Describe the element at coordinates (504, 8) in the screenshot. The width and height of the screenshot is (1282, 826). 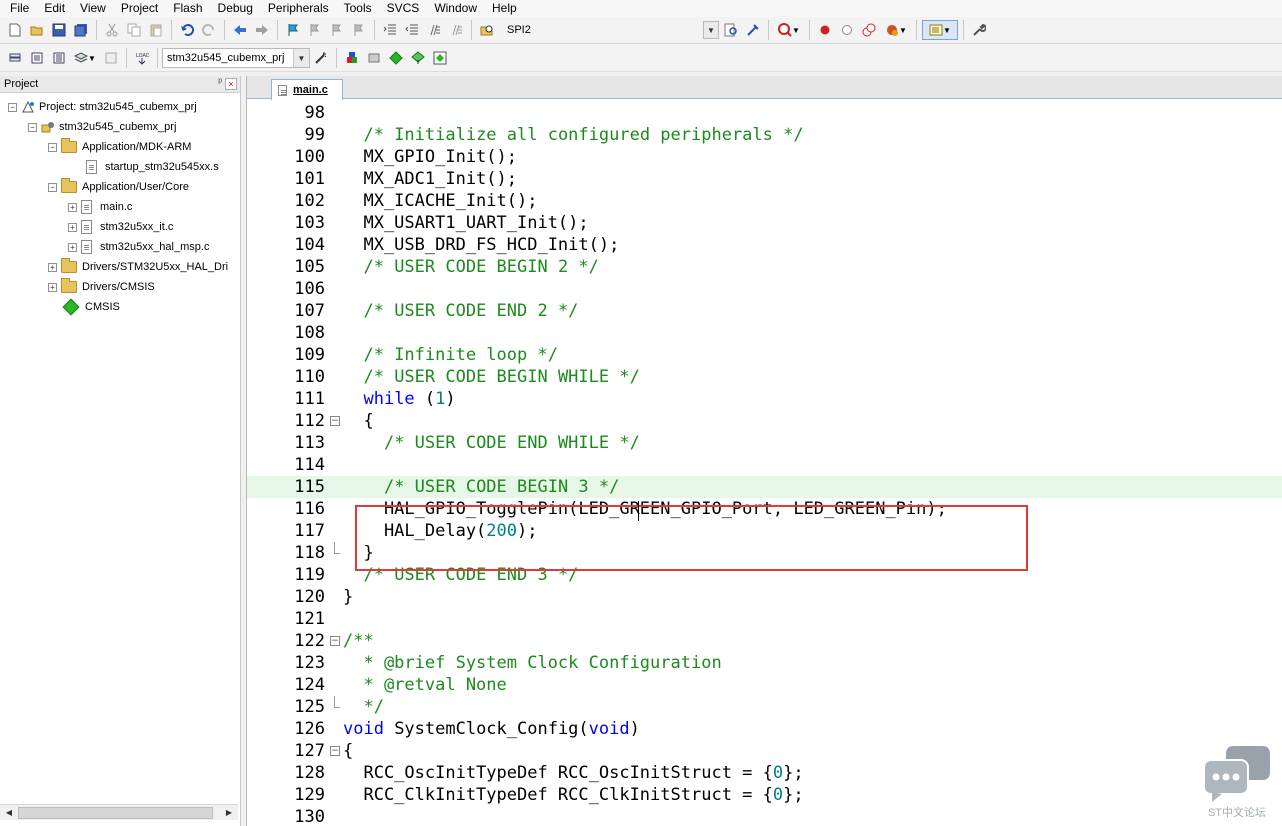
I see `menu-help: Help` at that location.